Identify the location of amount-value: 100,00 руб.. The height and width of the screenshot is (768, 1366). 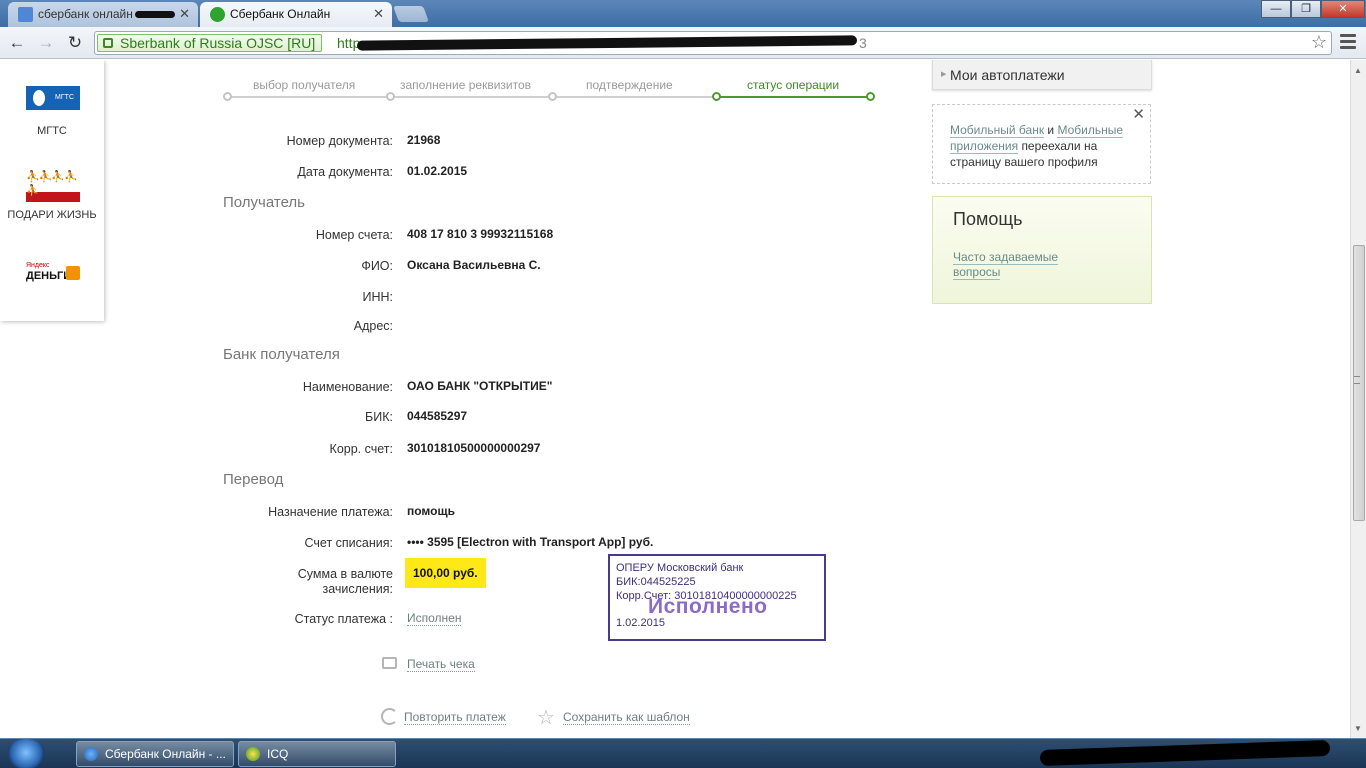
(445, 573).